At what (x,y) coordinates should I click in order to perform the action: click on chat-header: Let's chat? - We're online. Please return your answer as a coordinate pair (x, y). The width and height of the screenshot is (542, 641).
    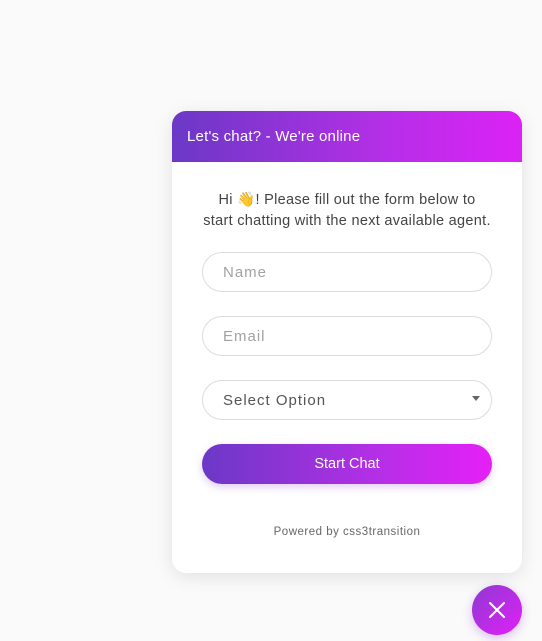
    Looking at the image, I should click on (347, 136).